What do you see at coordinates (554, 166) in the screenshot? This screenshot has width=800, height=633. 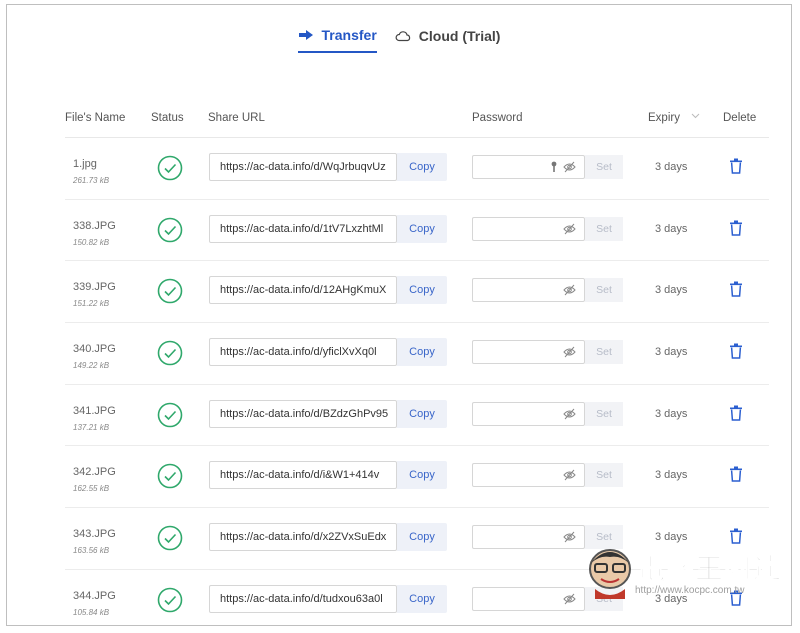 I see `key-icon` at bounding box center [554, 166].